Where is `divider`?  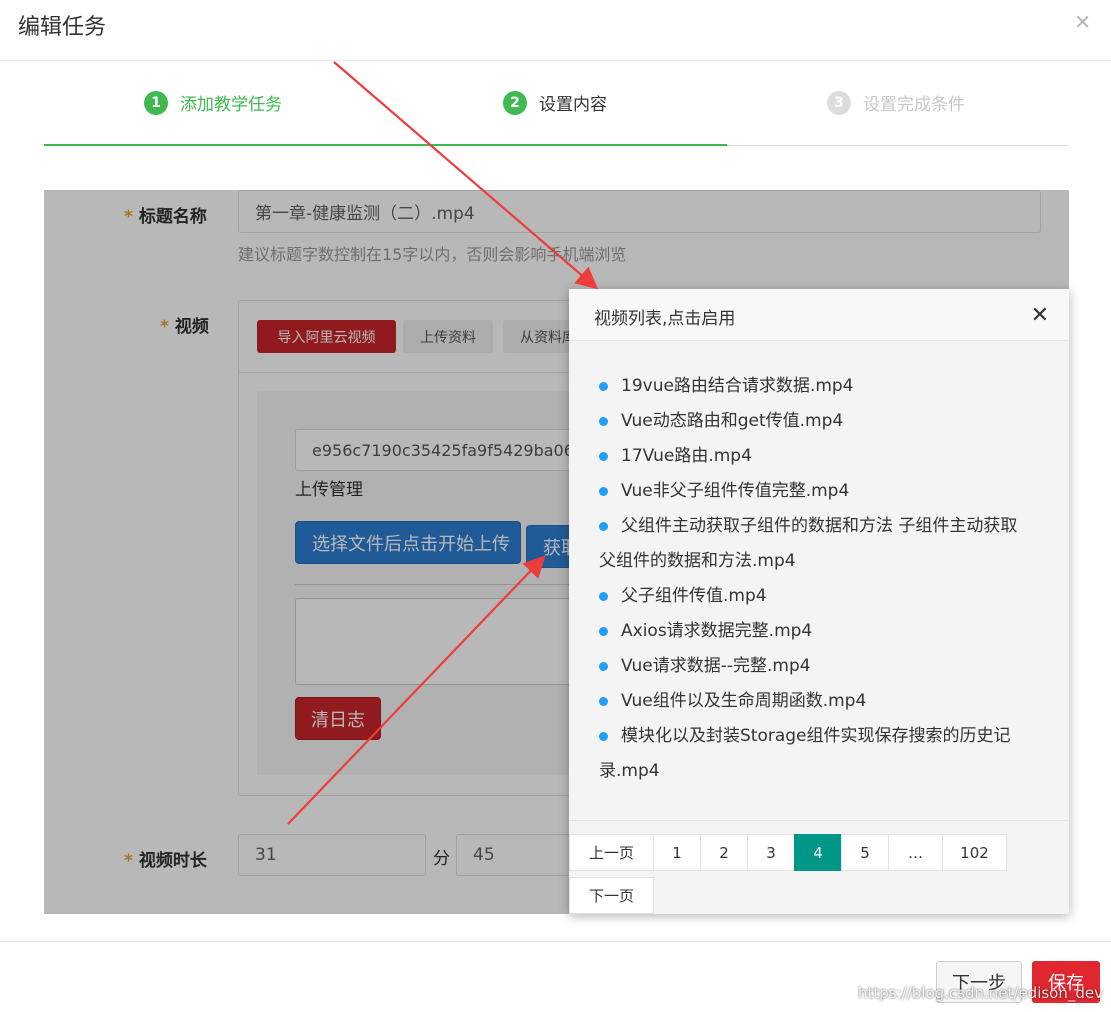 divider is located at coordinates (447, 584).